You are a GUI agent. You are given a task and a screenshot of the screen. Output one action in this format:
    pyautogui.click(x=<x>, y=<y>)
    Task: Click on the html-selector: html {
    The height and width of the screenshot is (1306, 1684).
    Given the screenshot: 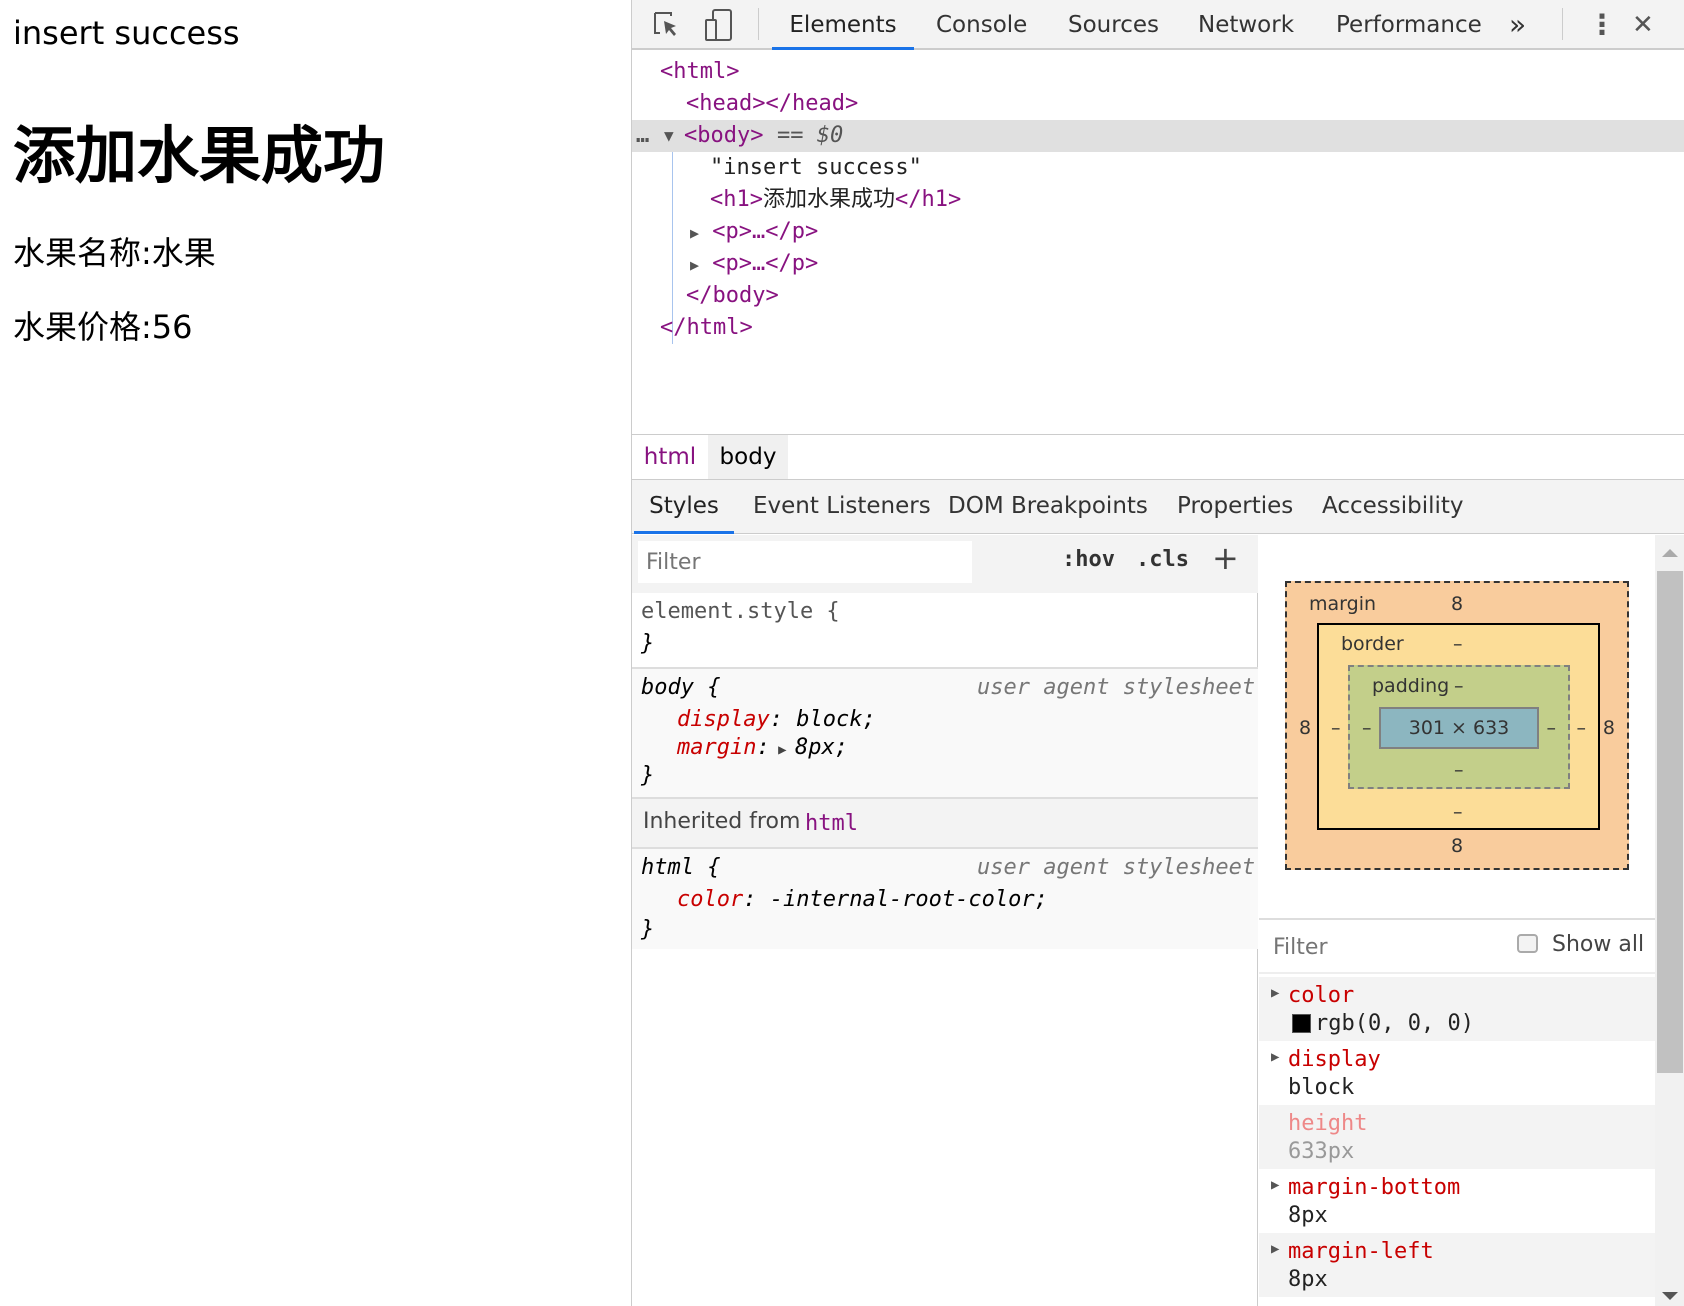 What is the action you would take?
    pyautogui.click(x=681, y=867)
    